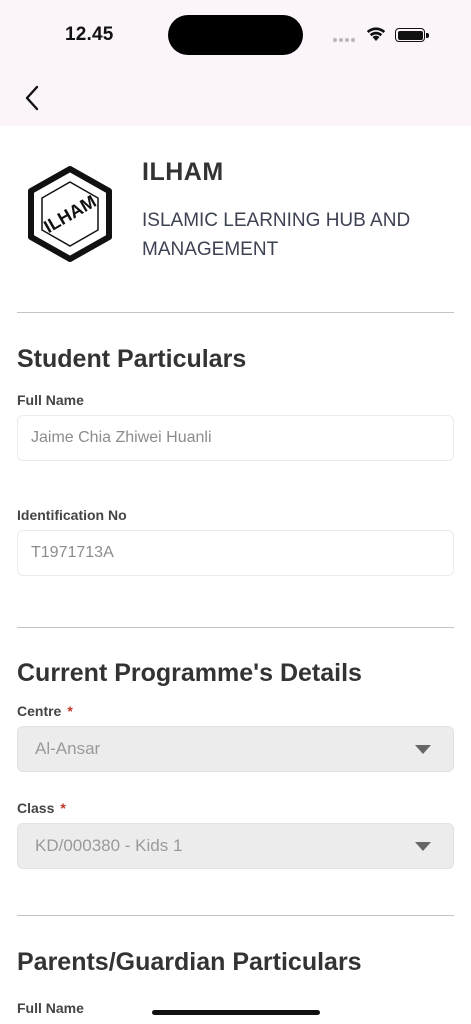 This screenshot has height=1024, width=471. Describe the element at coordinates (109, 845) in the screenshot. I see `class-selected-value: KD/000380 - Kids 1` at that location.